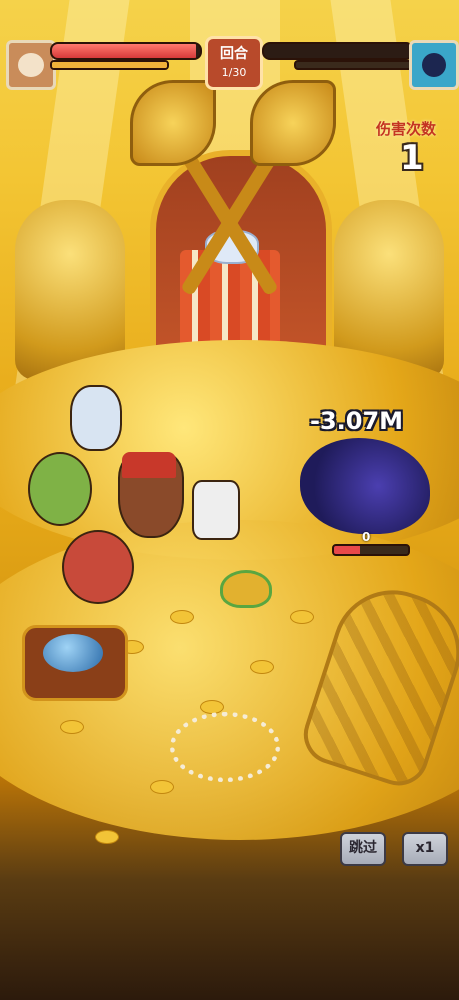 The width and height of the screenshot is (459, 1000). I want to click on top-hat-icon, so click(149, 465).